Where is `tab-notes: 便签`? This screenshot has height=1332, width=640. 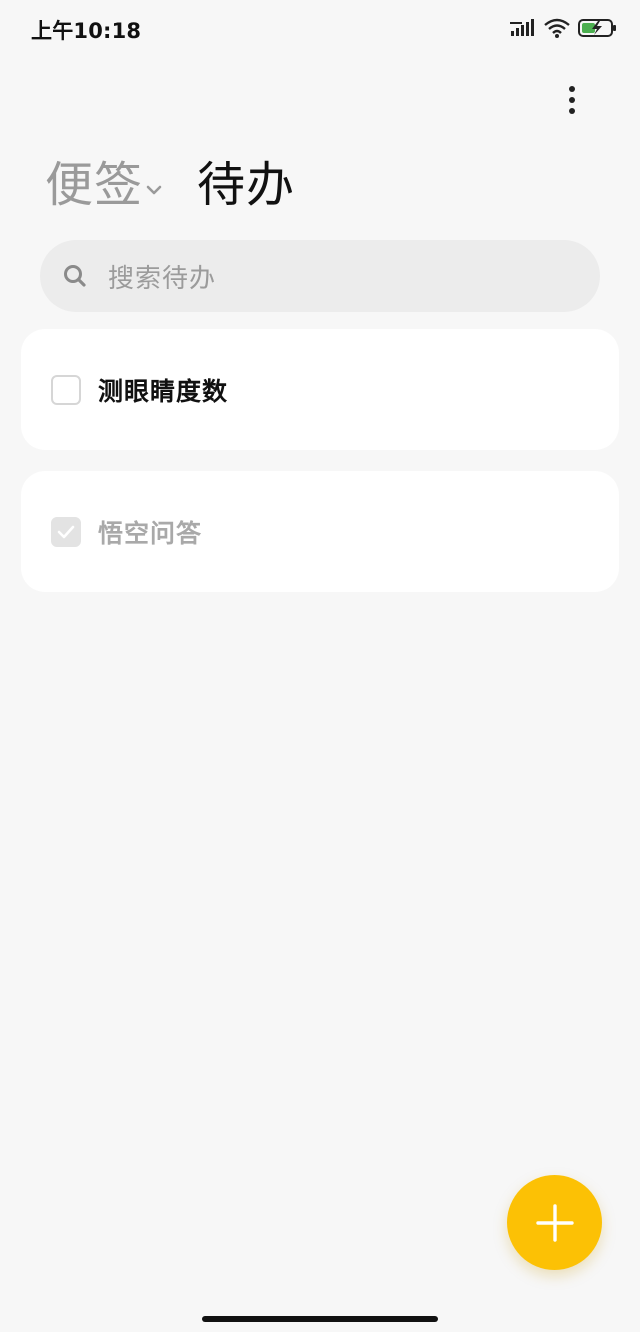 tab-notes: 便签 is located at coordinates (104, 185).